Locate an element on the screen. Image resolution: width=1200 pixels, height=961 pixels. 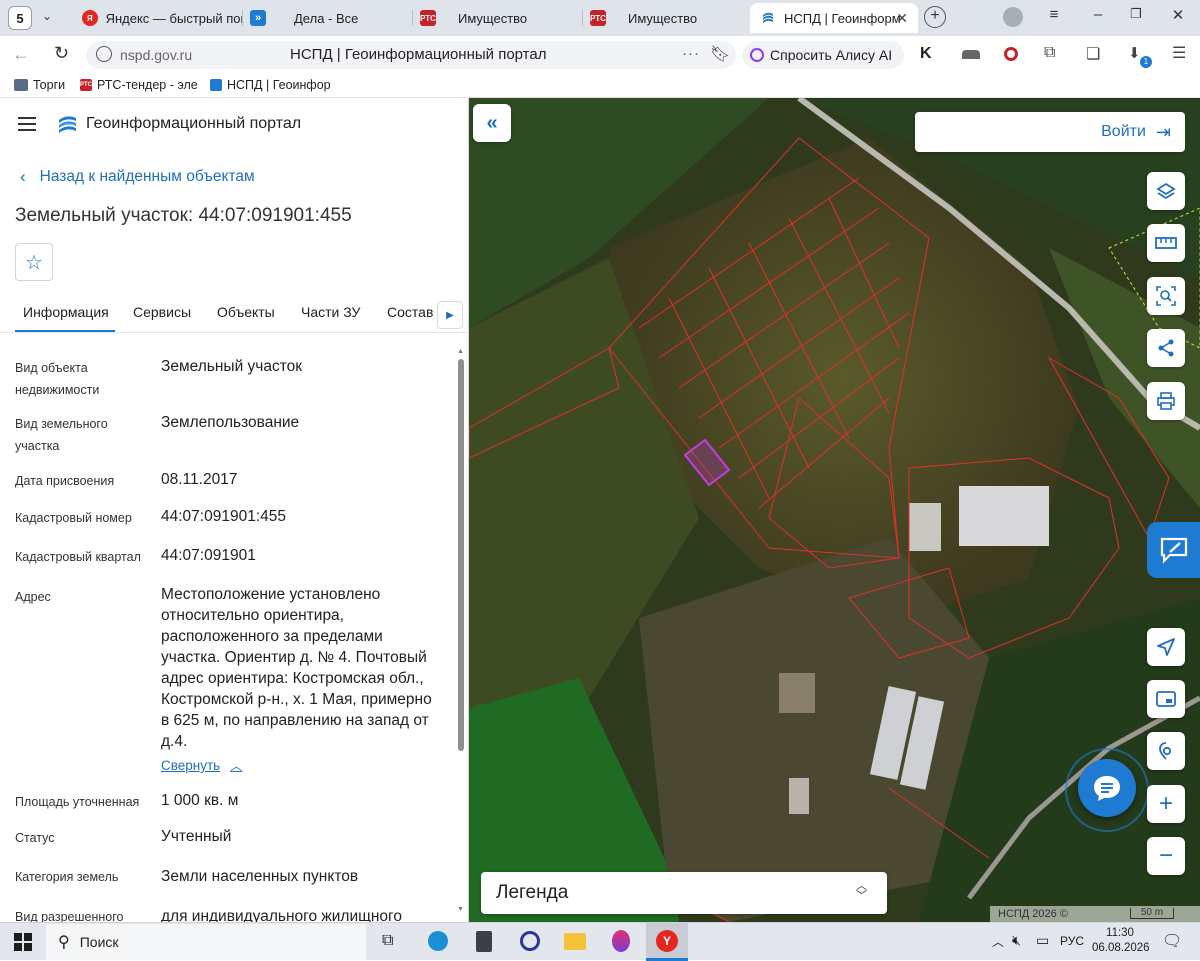
search-label: Поиск is located at coordinates (99, 942).